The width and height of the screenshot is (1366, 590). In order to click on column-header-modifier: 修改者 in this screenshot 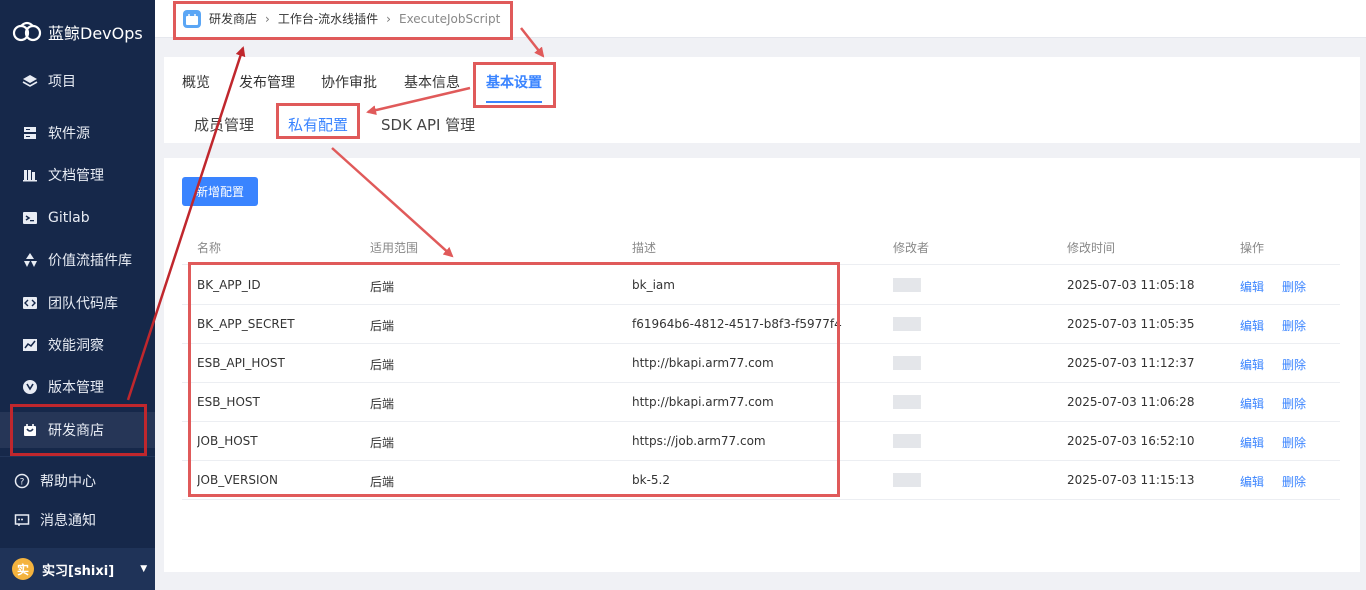, I will do `click(911, 248)`.